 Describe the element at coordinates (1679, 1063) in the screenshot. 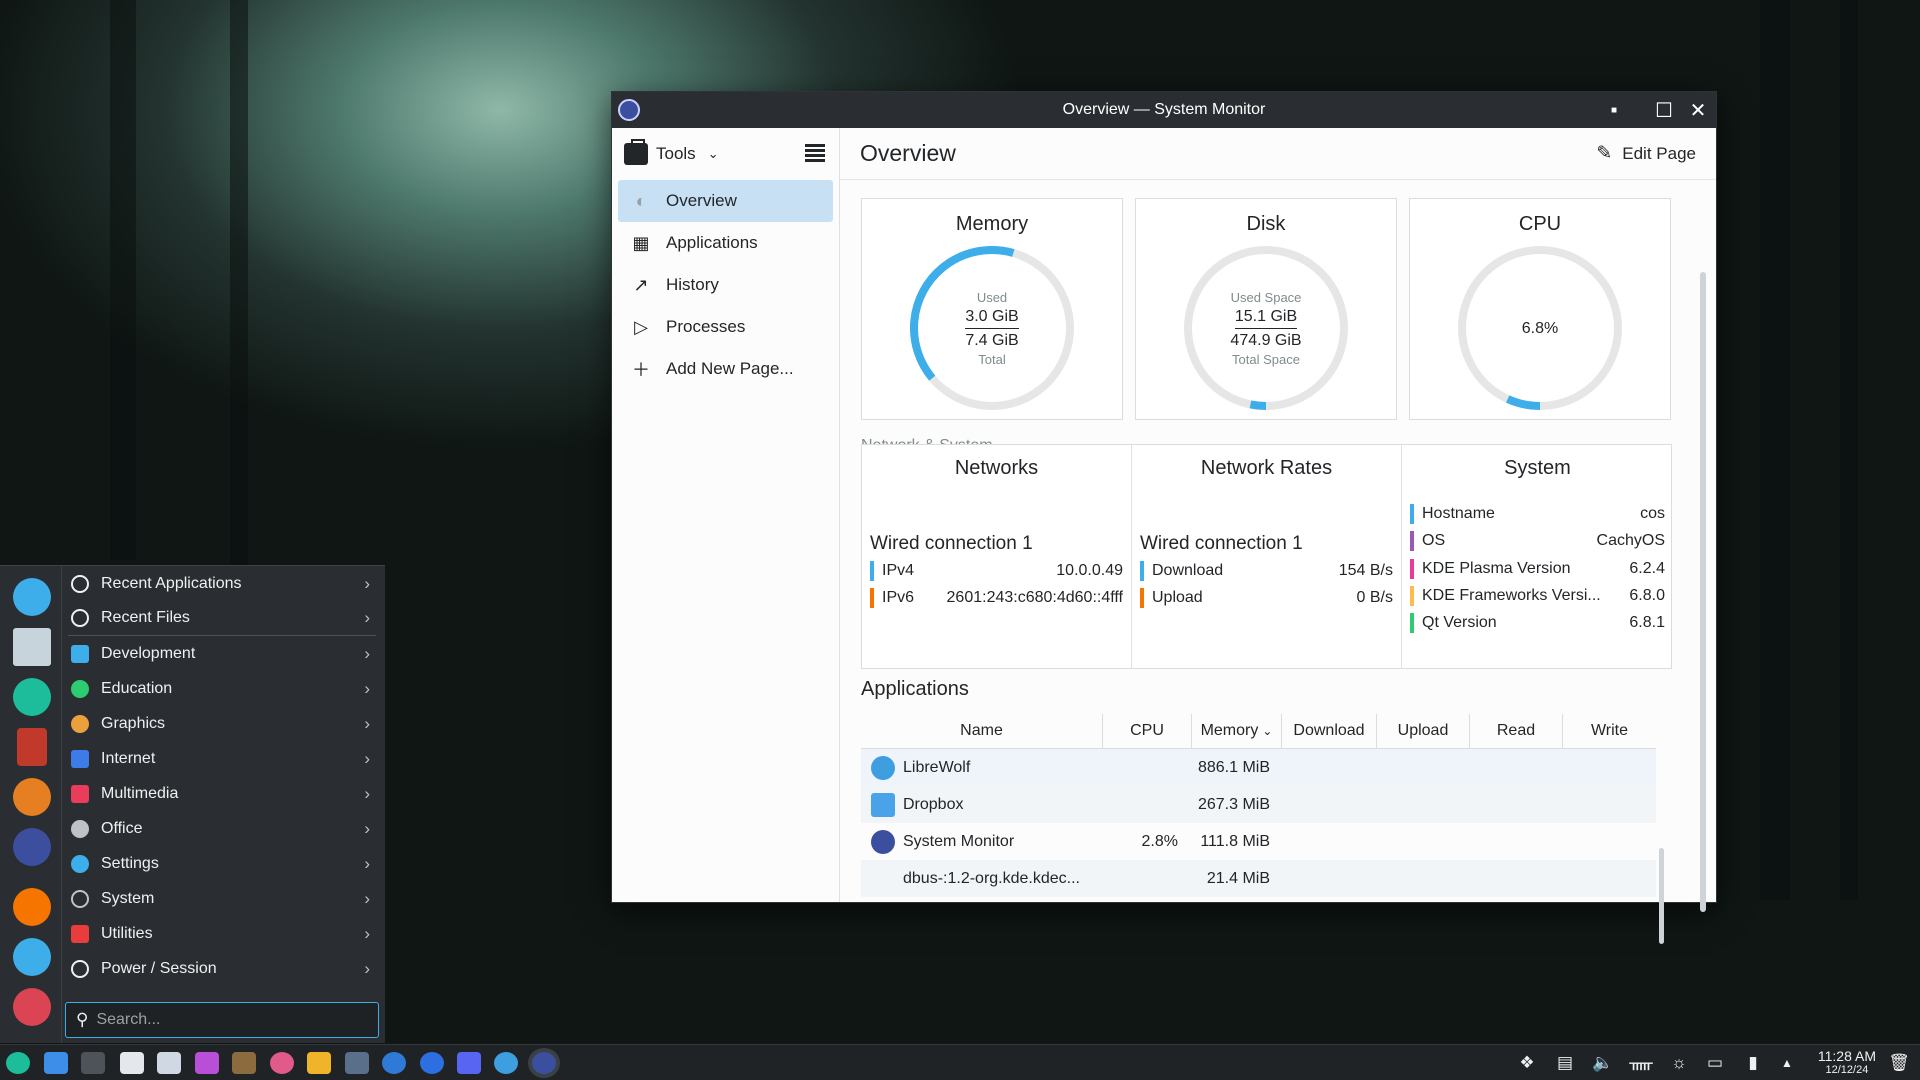

I see `brightness-icon: ☼` at that location.